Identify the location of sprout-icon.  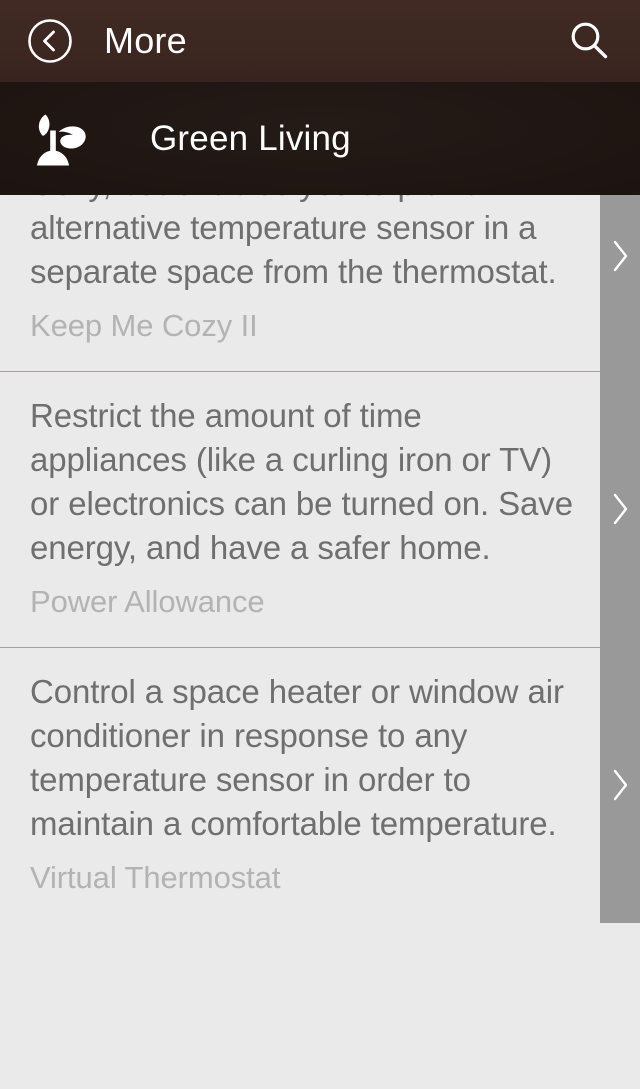
(61, 139).